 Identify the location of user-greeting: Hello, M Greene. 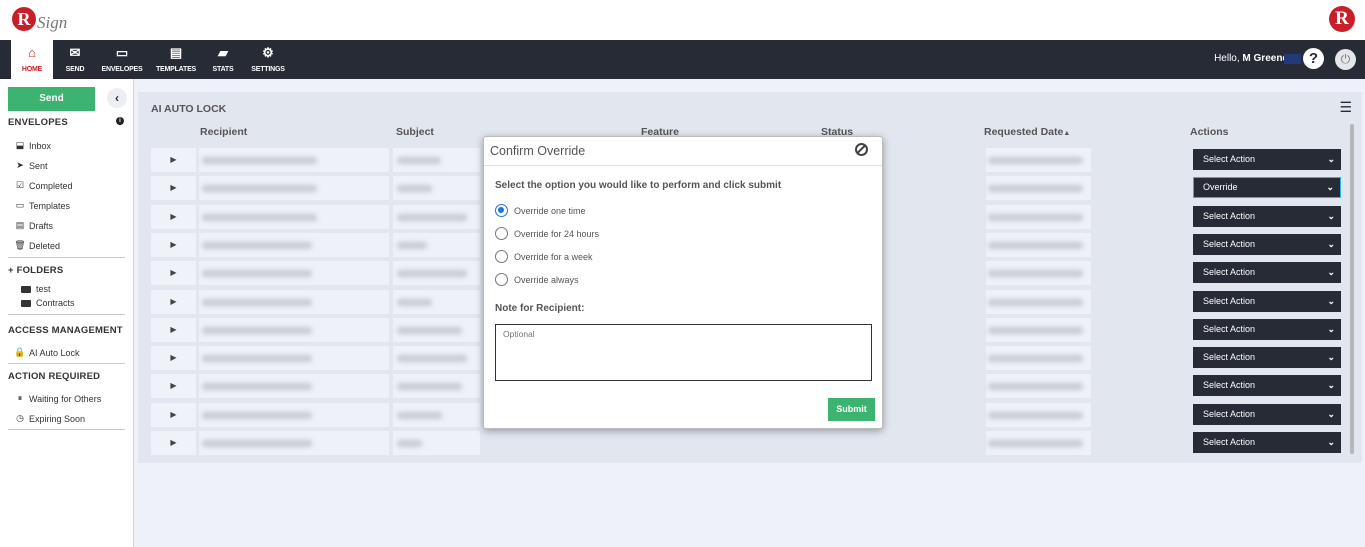
(1251, 58).